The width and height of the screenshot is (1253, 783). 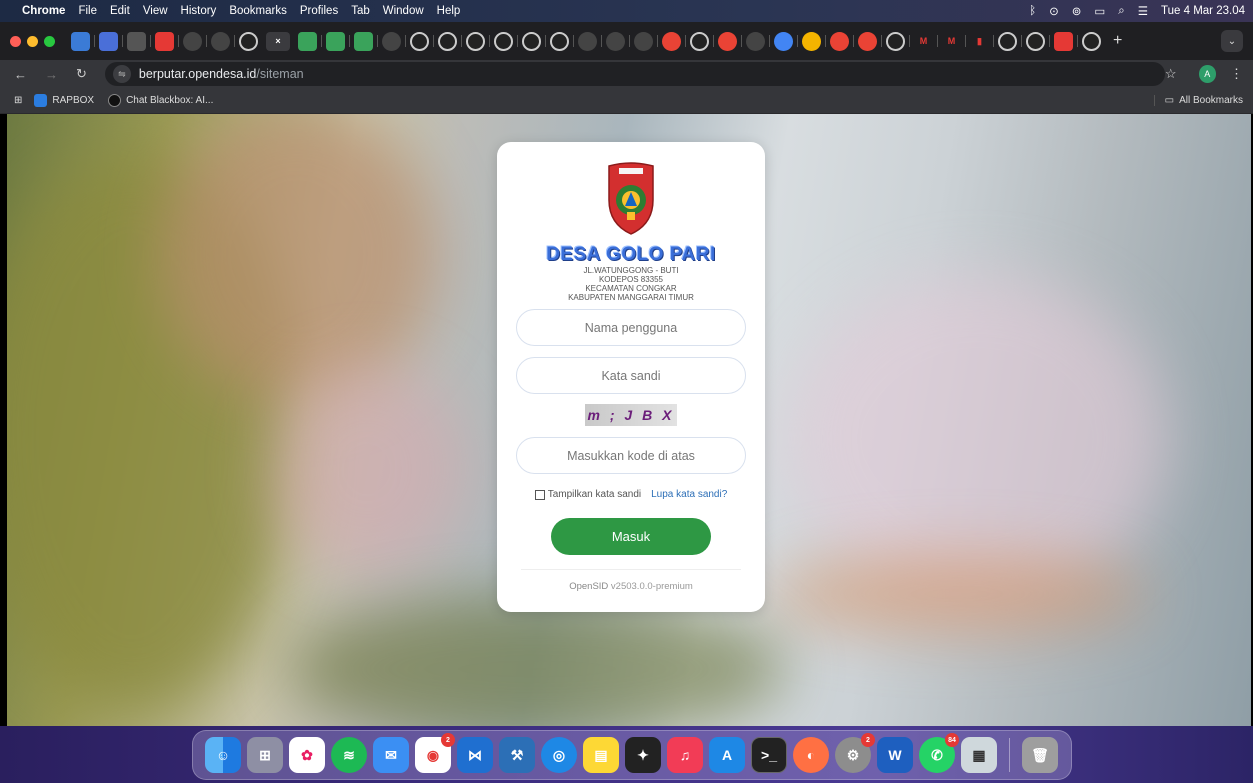 What do you see at coordinates (475, 755) in the screenshot?
I see `vscode-icon: ⋈` at bounding box center [475, 755].